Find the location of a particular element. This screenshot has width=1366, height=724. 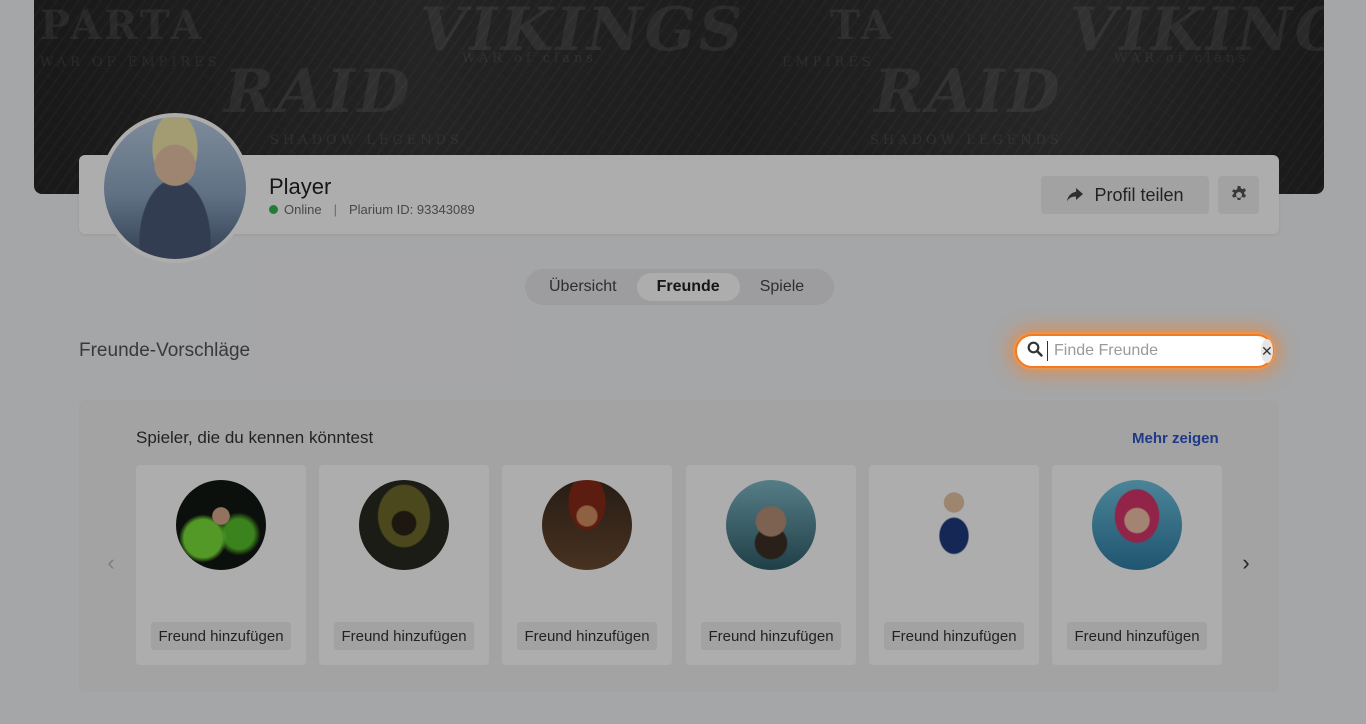

online-status-text: Online is located at coordinates (303, 209).